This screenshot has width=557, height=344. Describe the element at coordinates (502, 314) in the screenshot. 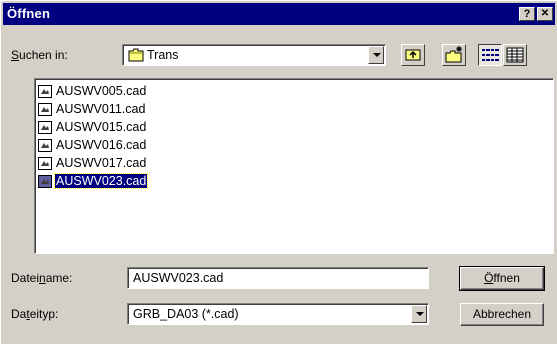

I see `cancel-button: Abbrechen` at that location.